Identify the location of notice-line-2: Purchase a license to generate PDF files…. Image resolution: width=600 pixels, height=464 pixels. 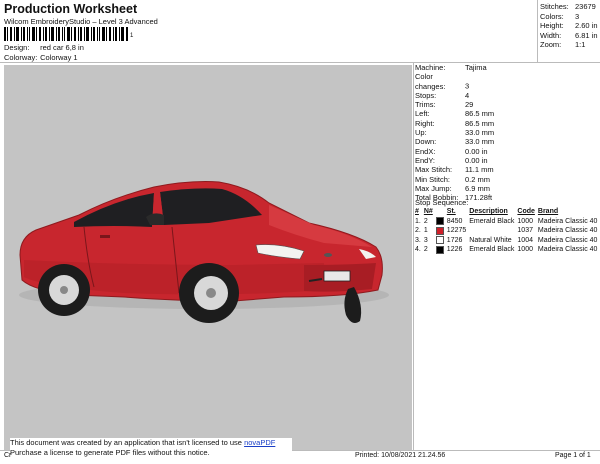
(110, 452).